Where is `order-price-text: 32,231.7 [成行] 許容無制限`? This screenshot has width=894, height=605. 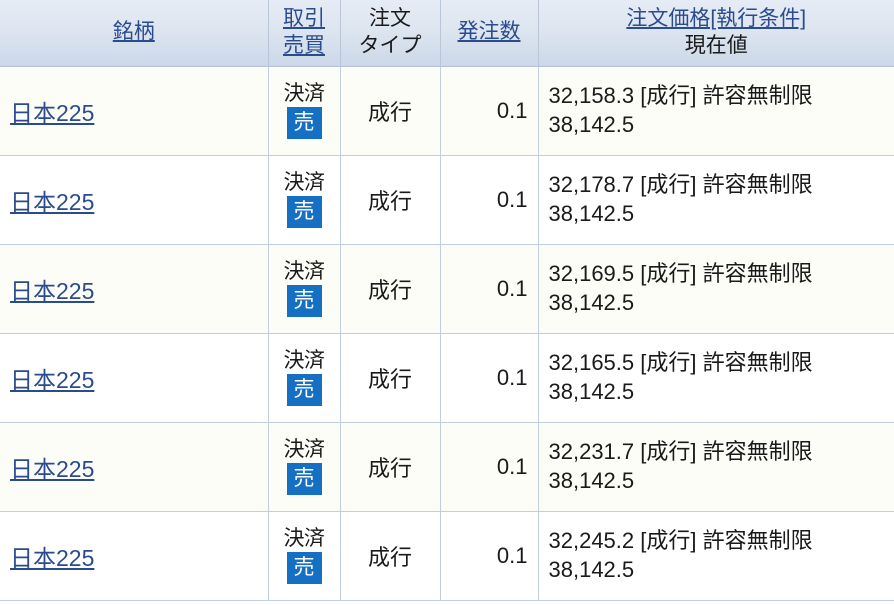 order-price-text: 32,231.7 [成行] 許容無制限 is located at coordinates (680, 452).